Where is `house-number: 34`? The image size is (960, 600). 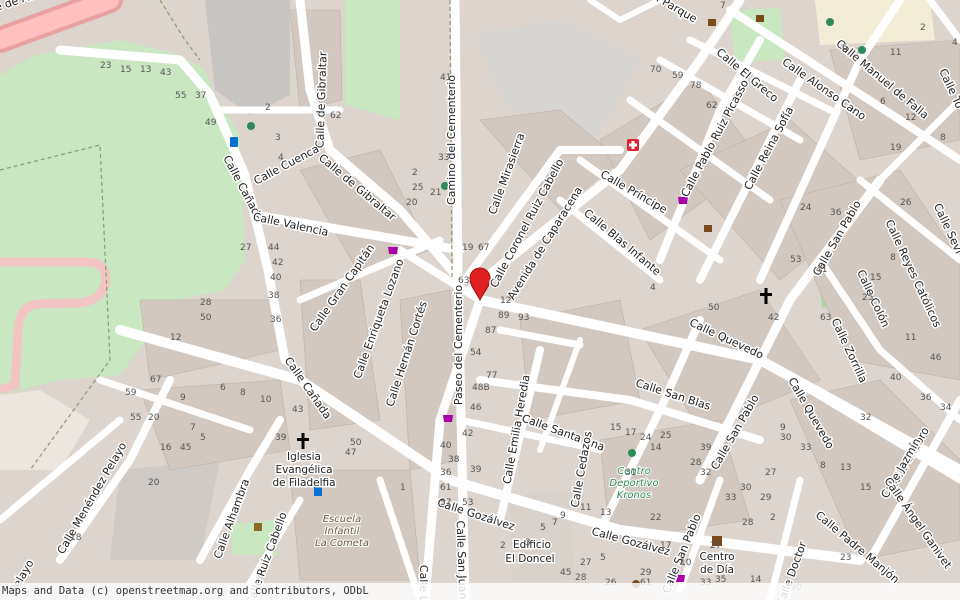 house-number: 34 is located at coordinates (946, 408).